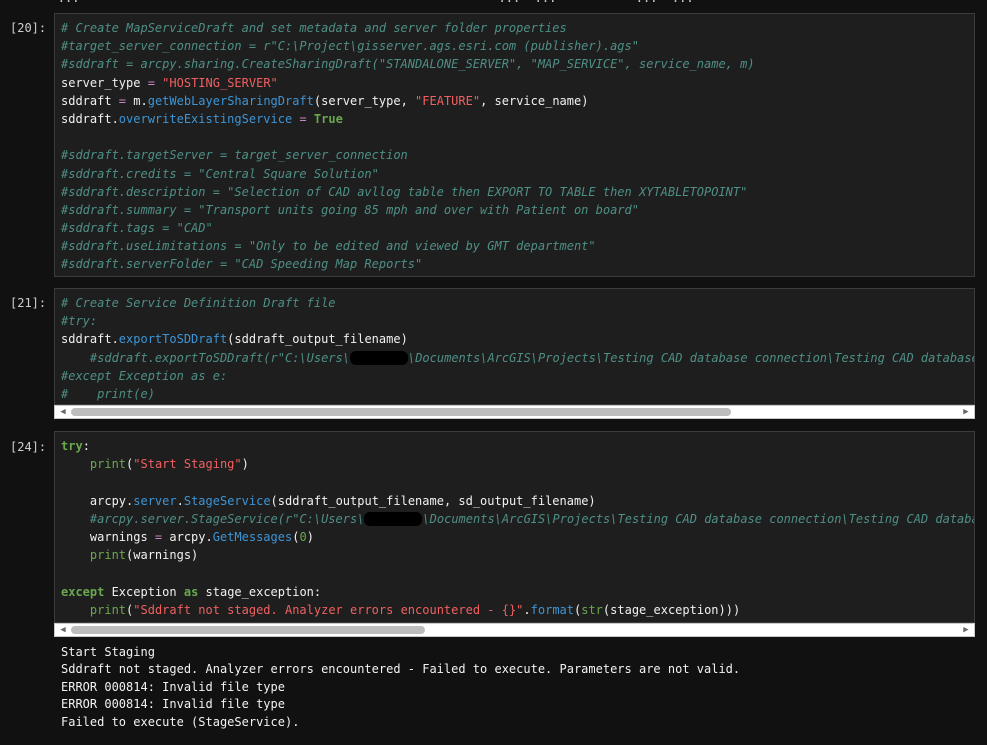  Describe the element at coordinates (173, 339) in the screenshot. I see `code-token: exportToSDDraft` at that location.